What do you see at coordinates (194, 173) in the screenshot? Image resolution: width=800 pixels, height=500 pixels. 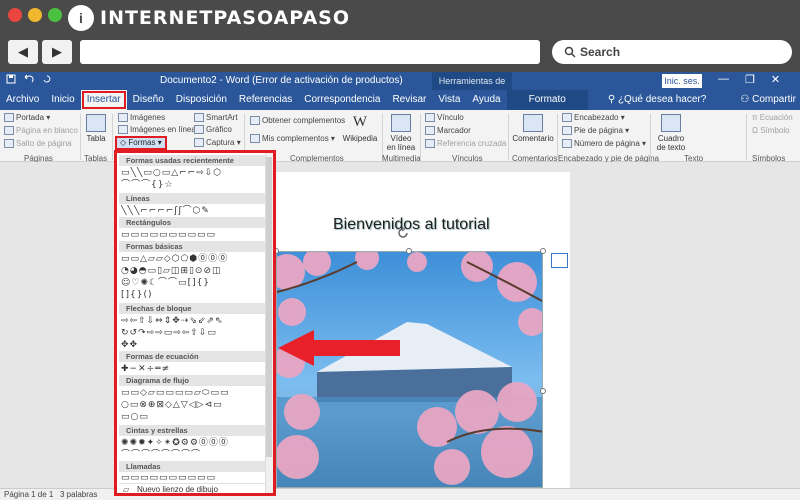 I see `shape-row: ▭╲╲▭○▭△⌐⌐⇨⇩⬡` at bounding box center [194, 173].